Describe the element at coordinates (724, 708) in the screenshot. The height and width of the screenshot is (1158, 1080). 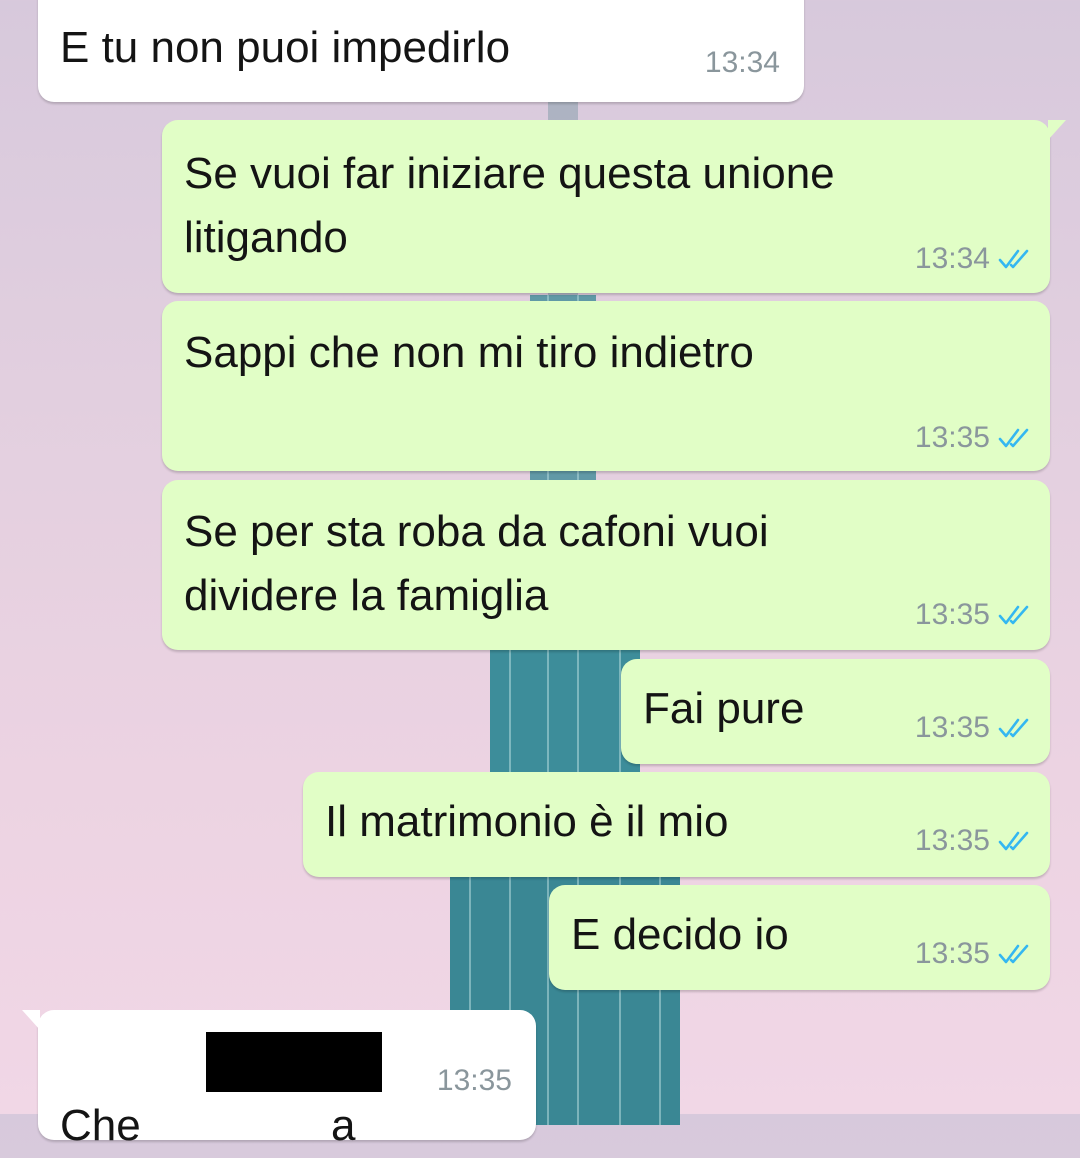
I see `message-text: Fai pure` at that location.